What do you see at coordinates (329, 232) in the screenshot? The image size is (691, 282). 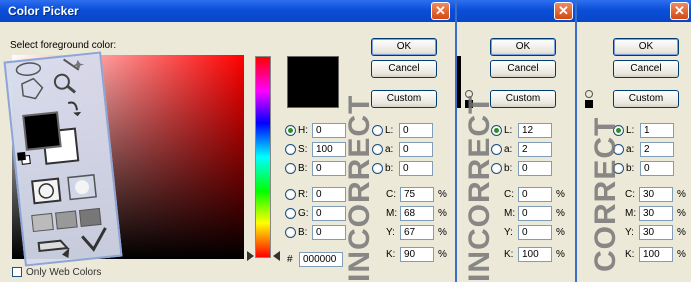 I see `rgb-b-field: 0` at bounding box center [329, 232].